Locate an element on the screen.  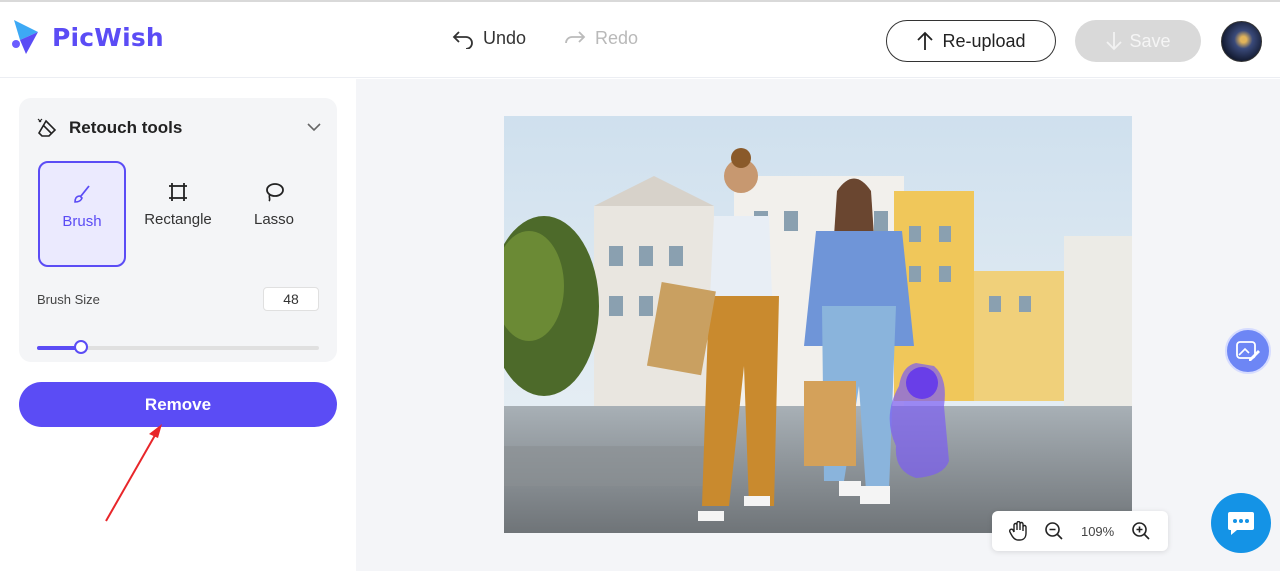
tool-lasso-label: Lasso is located at coordinates (274, 219).